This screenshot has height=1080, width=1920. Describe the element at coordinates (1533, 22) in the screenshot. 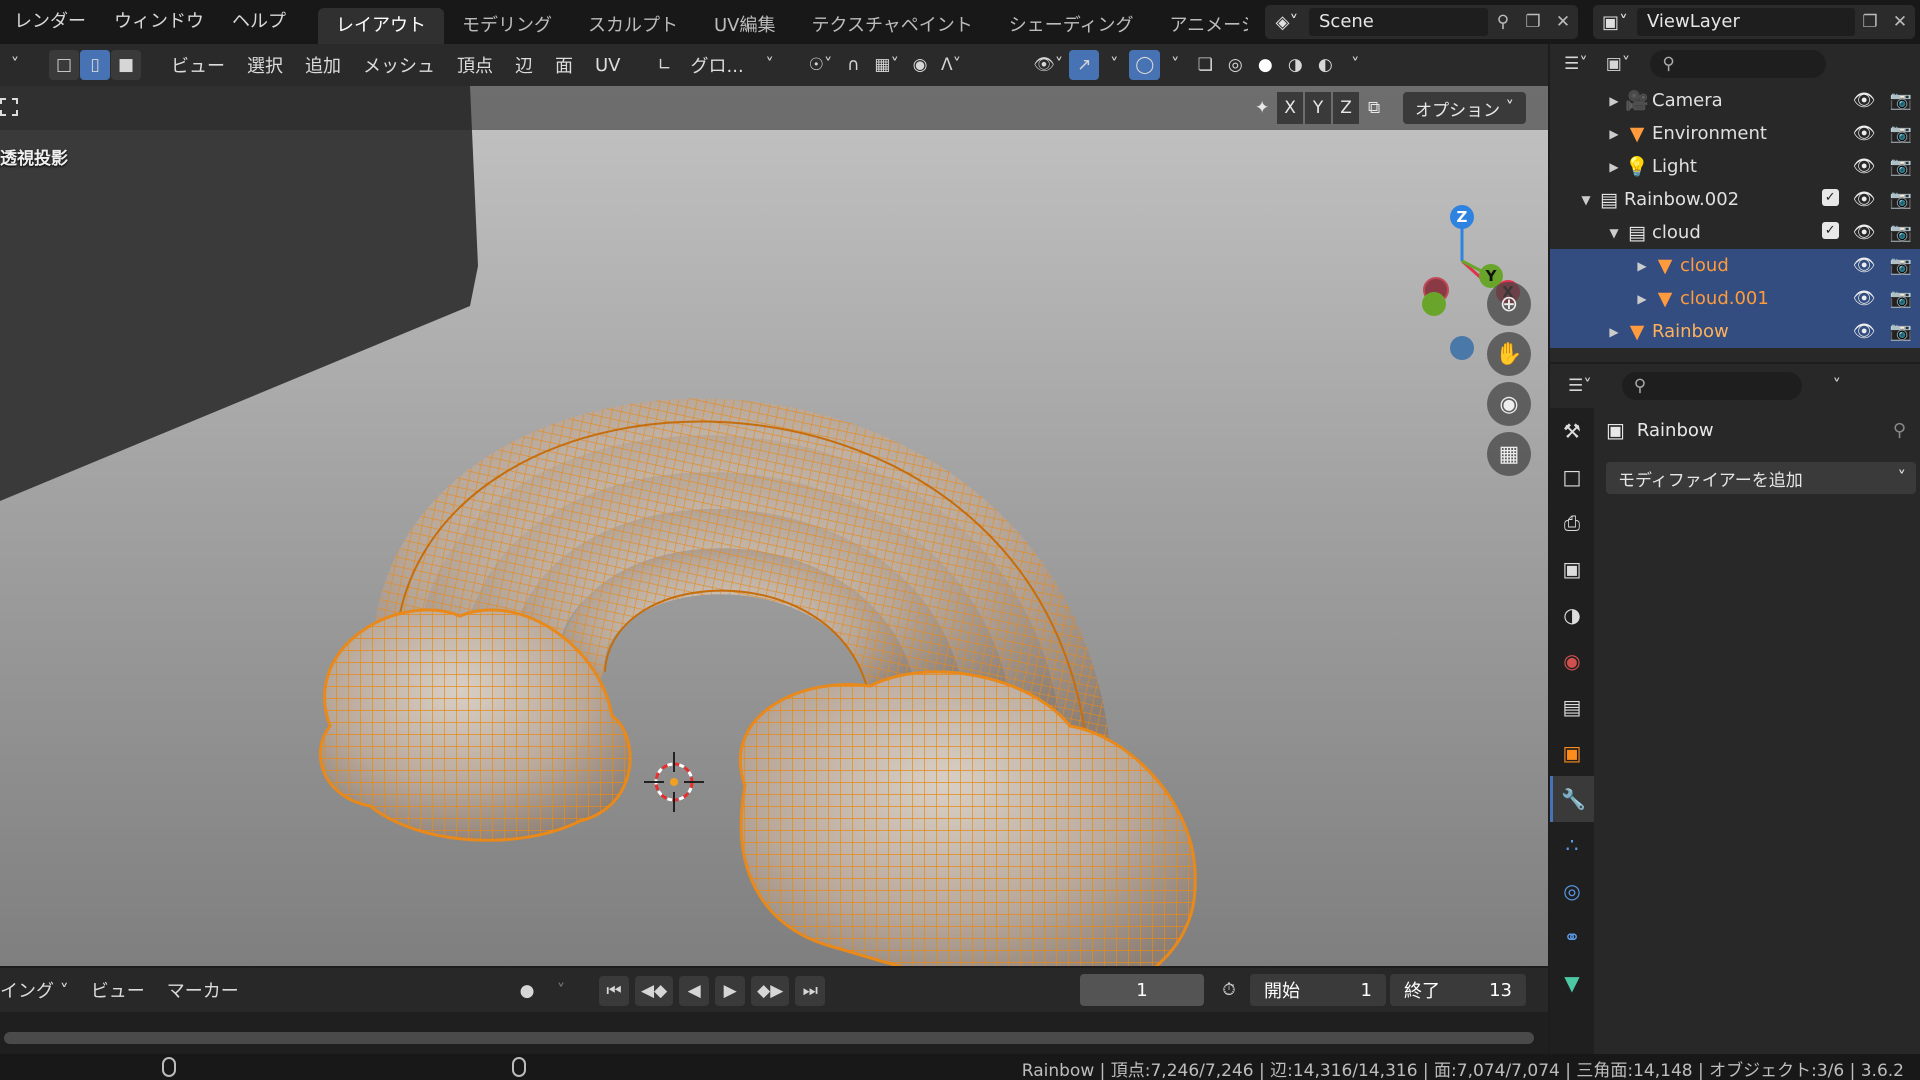

I see `new-scene-icon: ❐` at that location.